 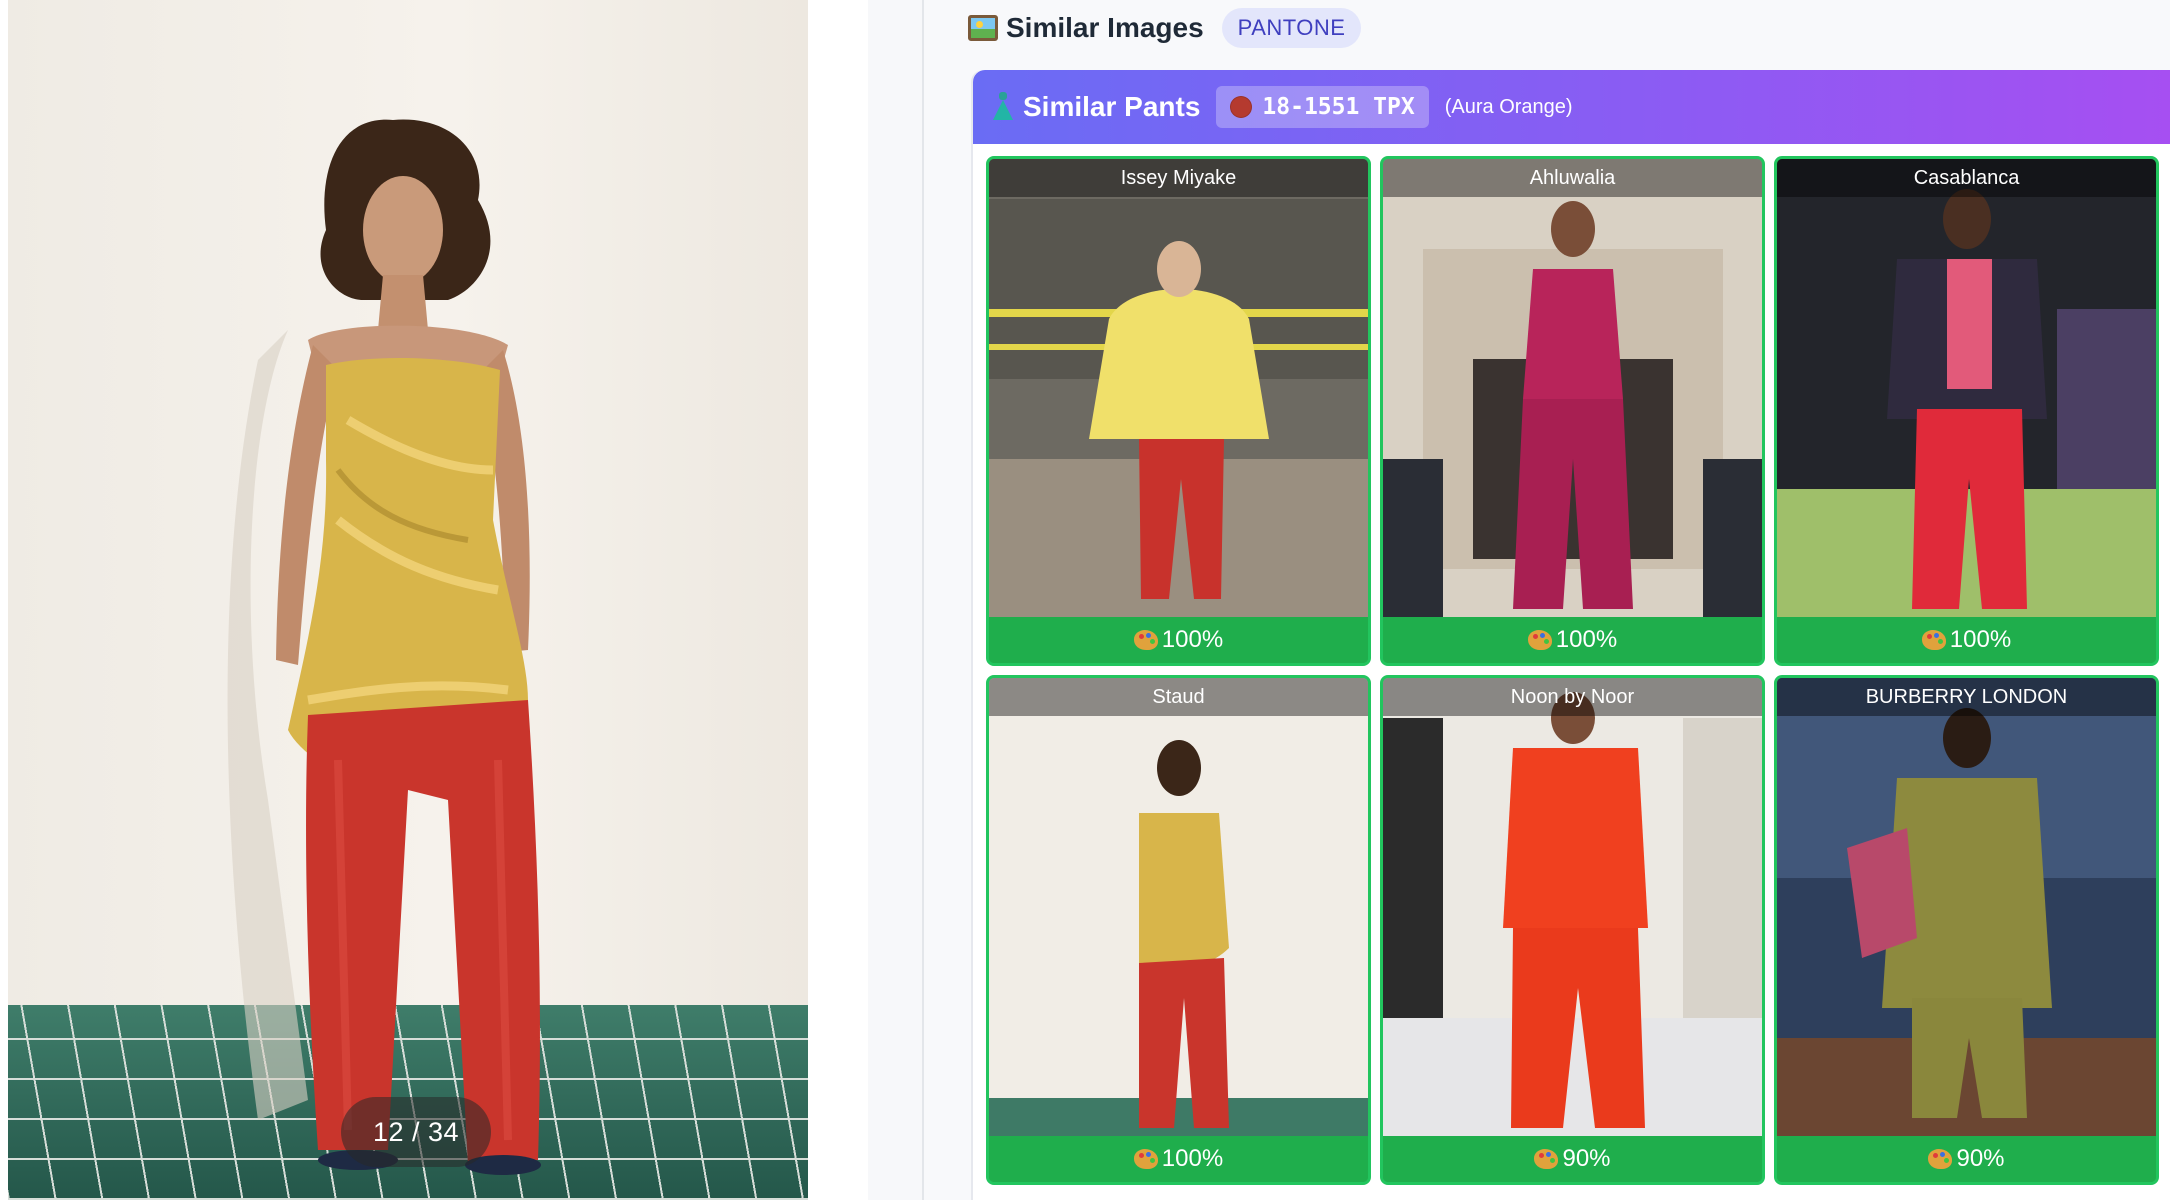 I want to click on framed-picture-icon, so click(x=983, y=28).